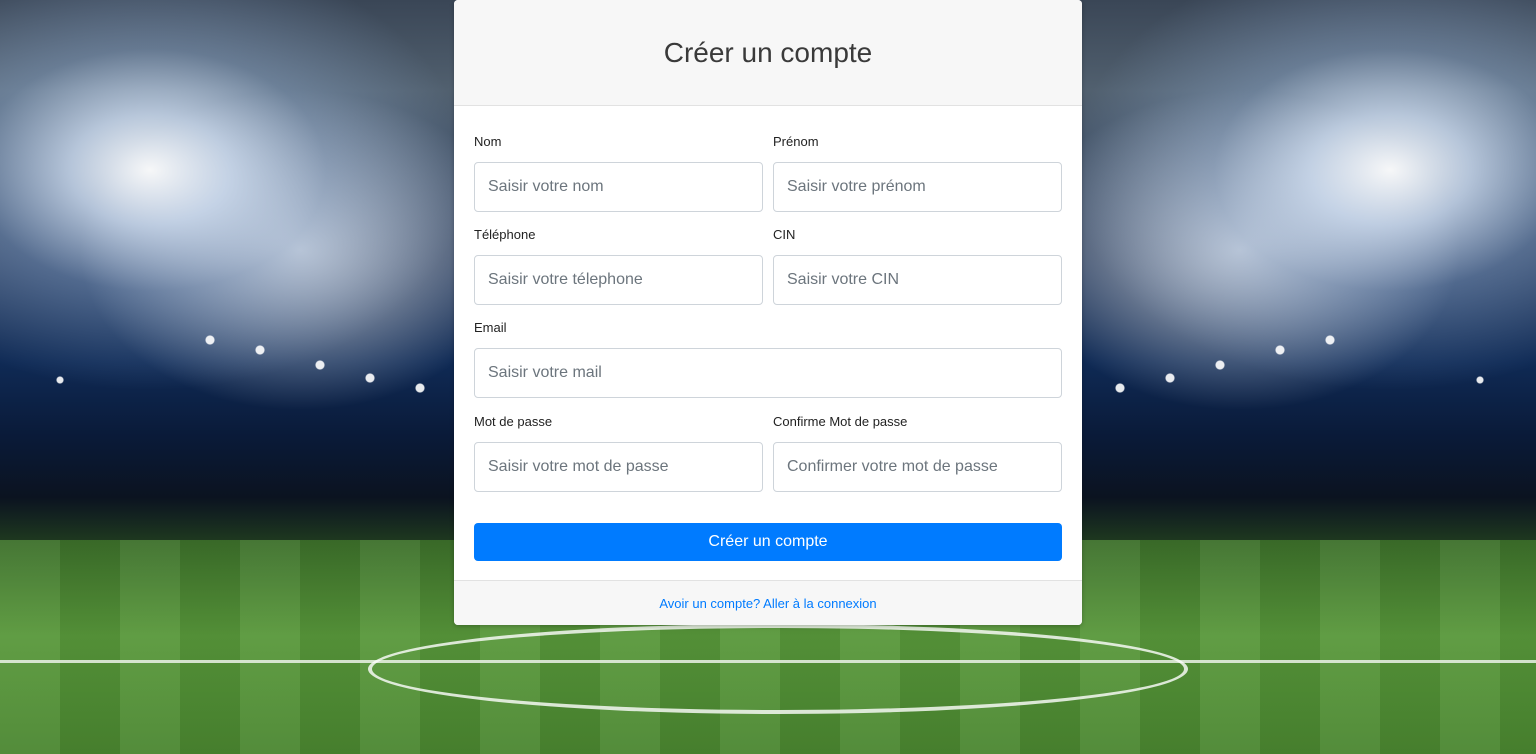 Image resolution: width=1536 pixels, height=754 pixels. What do you see at coordinates (840, 421) in the screenshot?
I see `confirm-password-label: Confirme Mot de passe` at bounding box center [840, 421].